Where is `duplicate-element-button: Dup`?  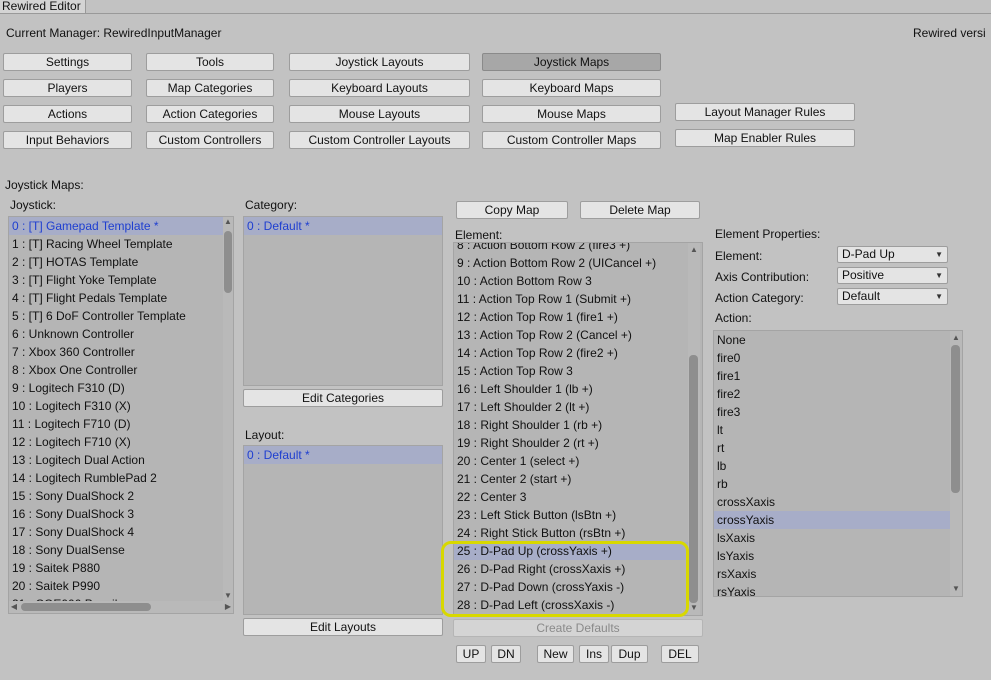
duplicate-element-button: Dup is located at coordinates (629, 654).